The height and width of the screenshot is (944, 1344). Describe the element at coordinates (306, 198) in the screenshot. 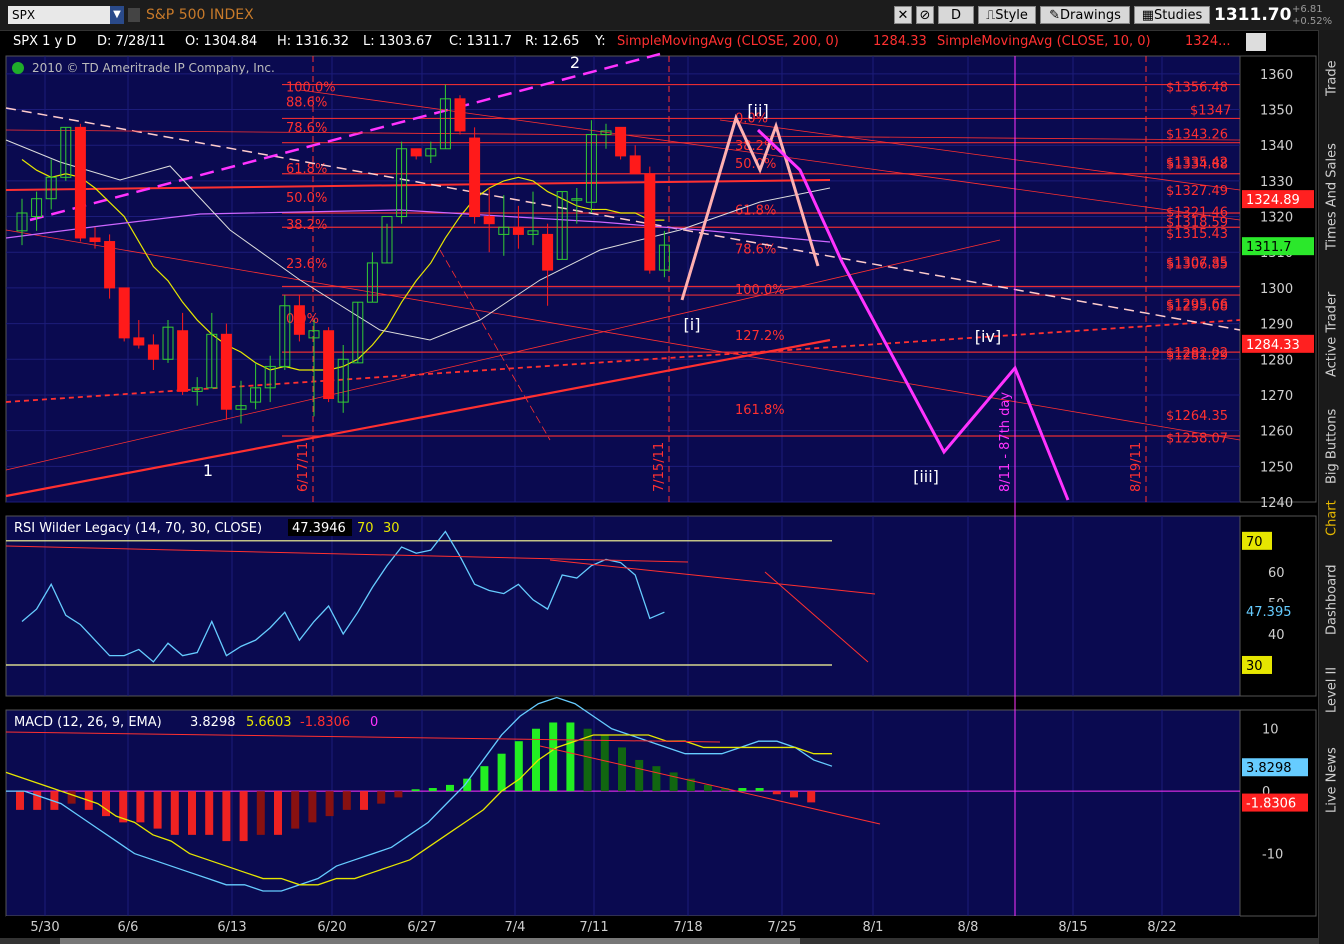

I see `fib-label: 50.0%` at that location.